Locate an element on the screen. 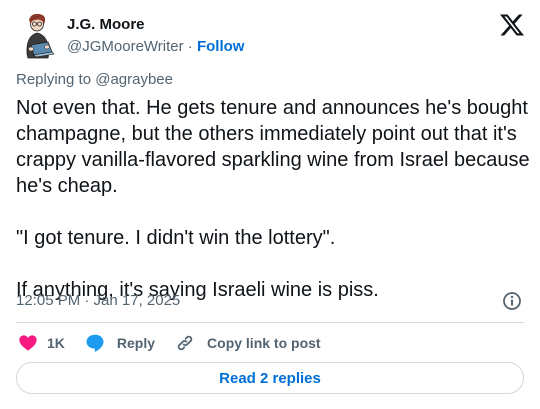  reply-button: Reply is located at coordinates (120, 343).